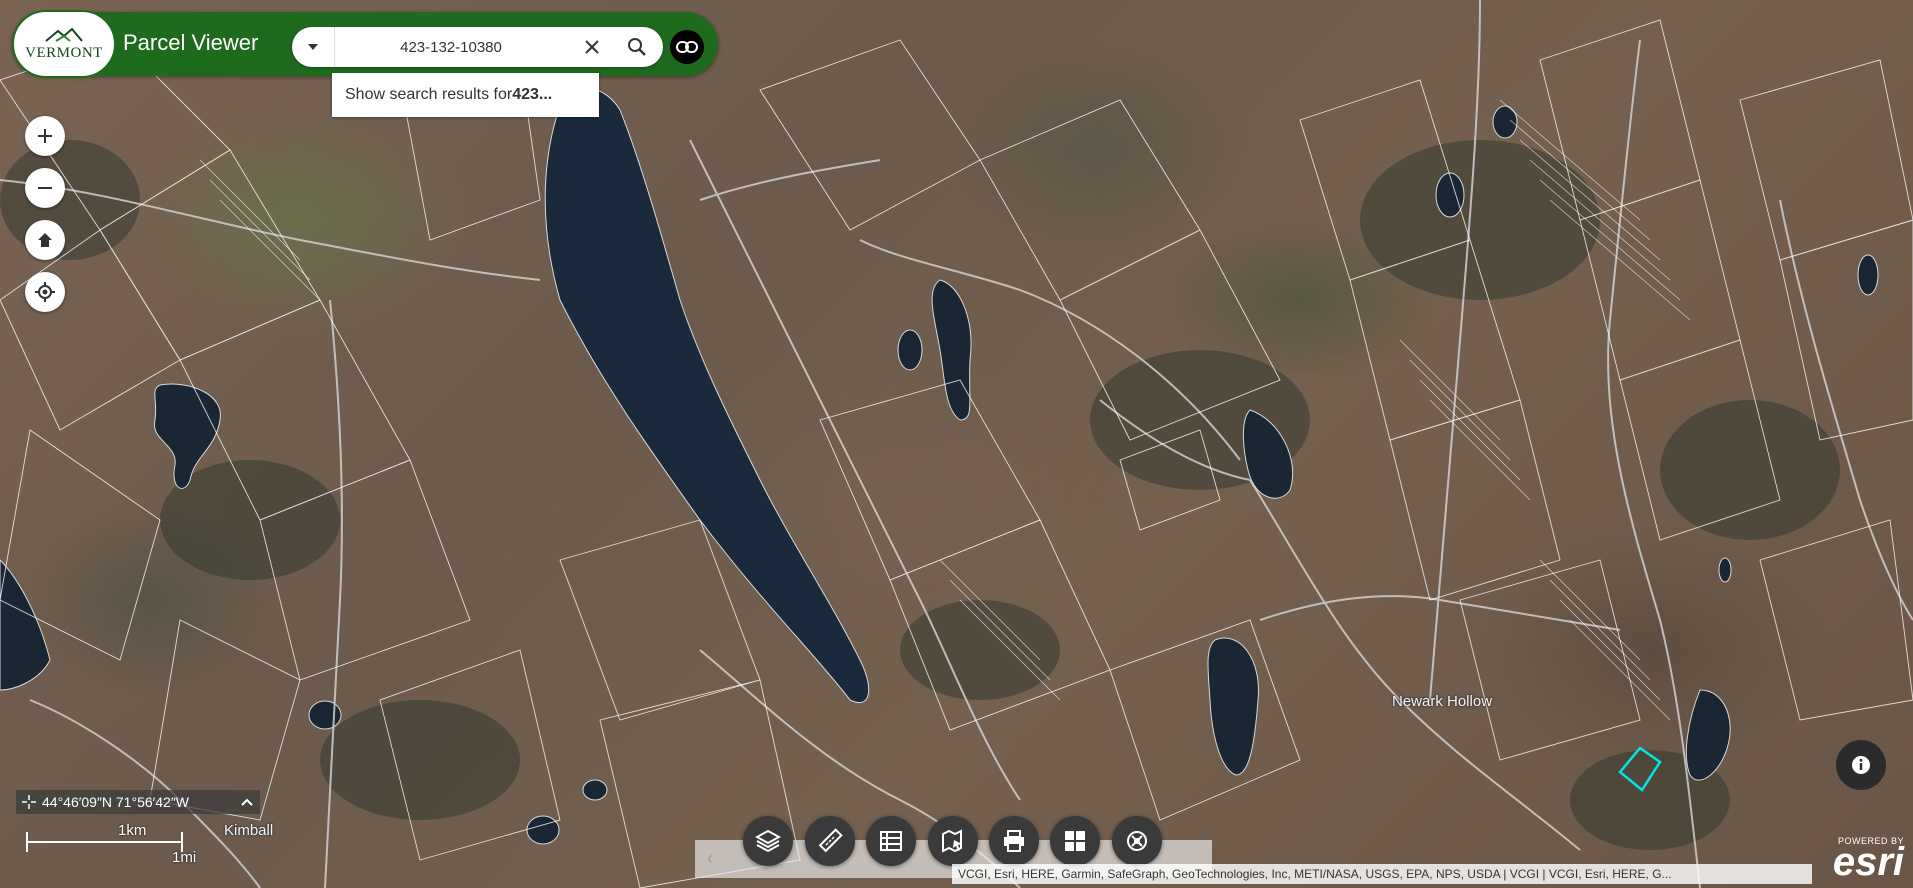 The image size is (1913, 888). Describe the element at coordinates (710, 858) in the screenshot. I see `chevron-left-icon: ‹` at that location.